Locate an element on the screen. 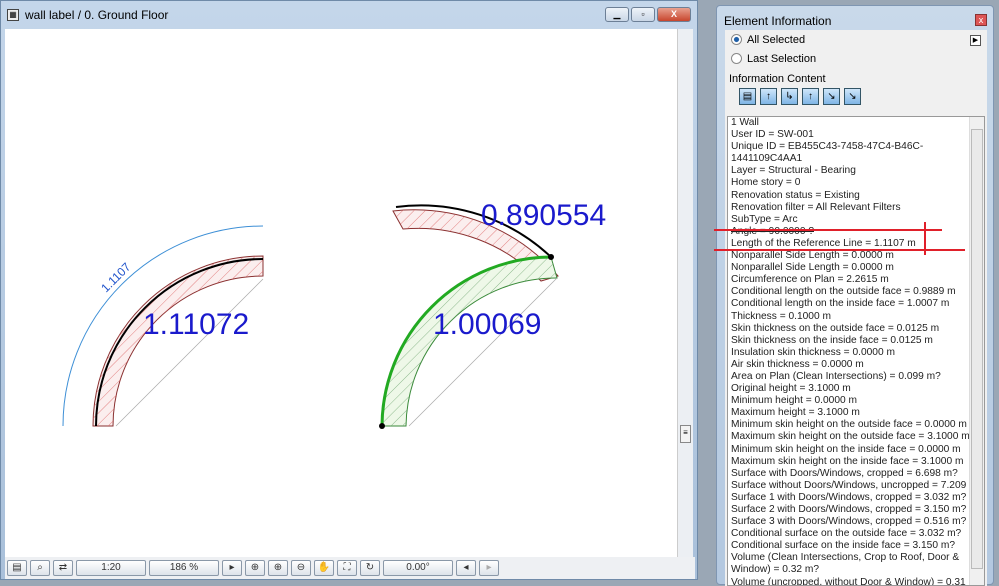 This screenshot has width=999, height=586. info-row: Home story = 0 is located at coordinates (766, 183).